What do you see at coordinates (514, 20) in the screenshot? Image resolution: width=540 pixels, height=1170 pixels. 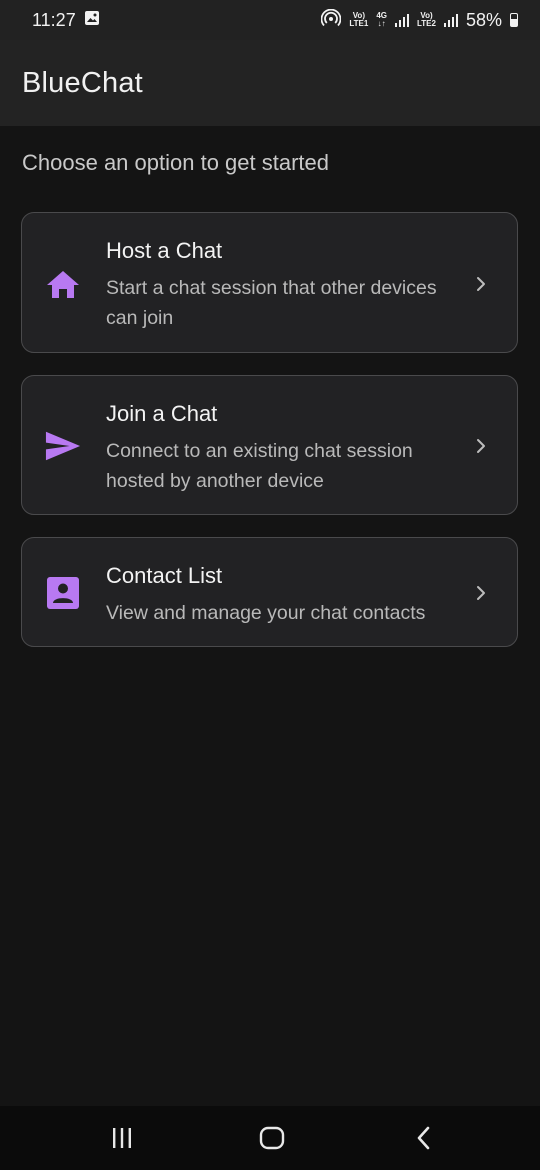 I see `battery-icon` at bounding box center [514, 20].